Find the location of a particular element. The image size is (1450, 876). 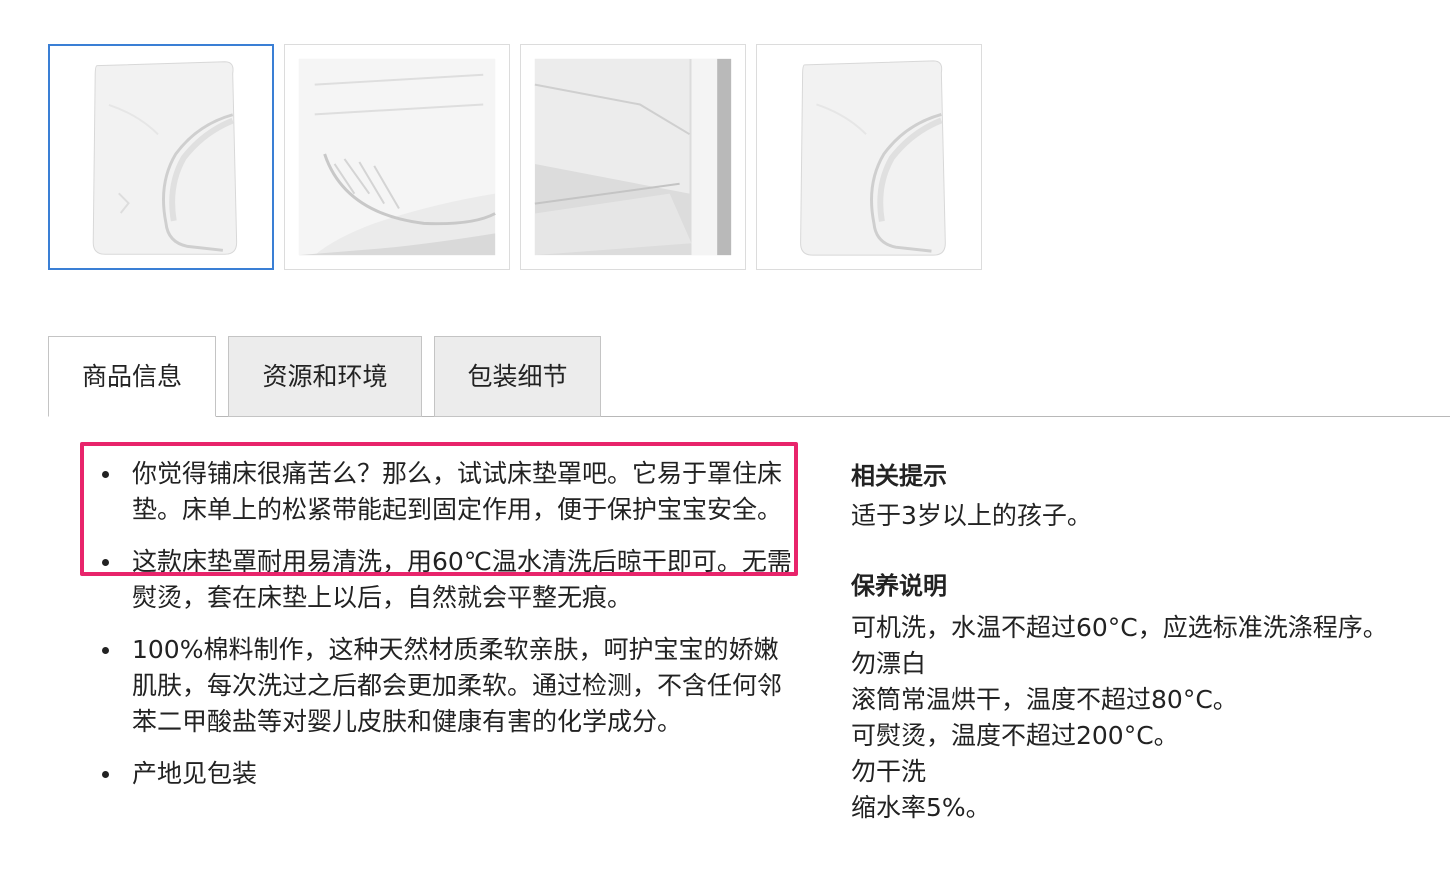

product-tabs: 商品信息 资源和环境 包装细节 is located at coordinates (749, 376).